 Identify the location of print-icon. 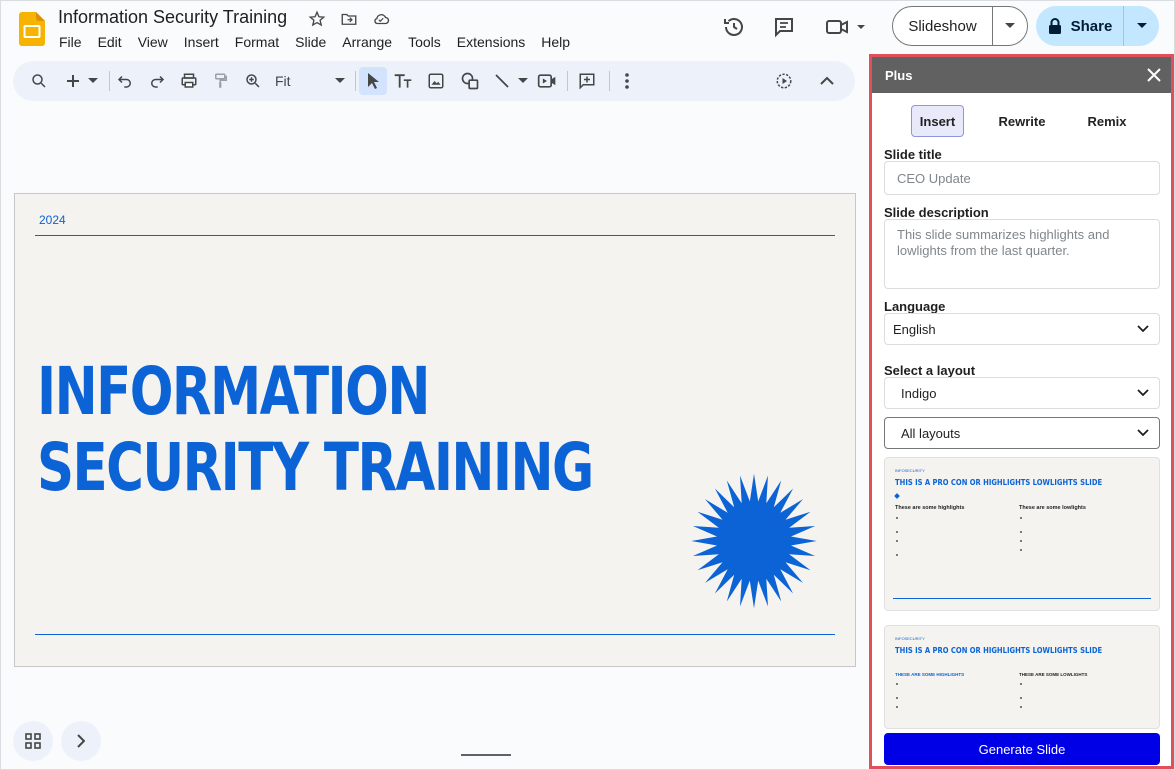
(189, 81).